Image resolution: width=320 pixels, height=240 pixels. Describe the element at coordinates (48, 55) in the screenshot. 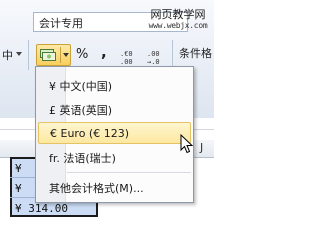

I see `currency-notes-icon` at that location.